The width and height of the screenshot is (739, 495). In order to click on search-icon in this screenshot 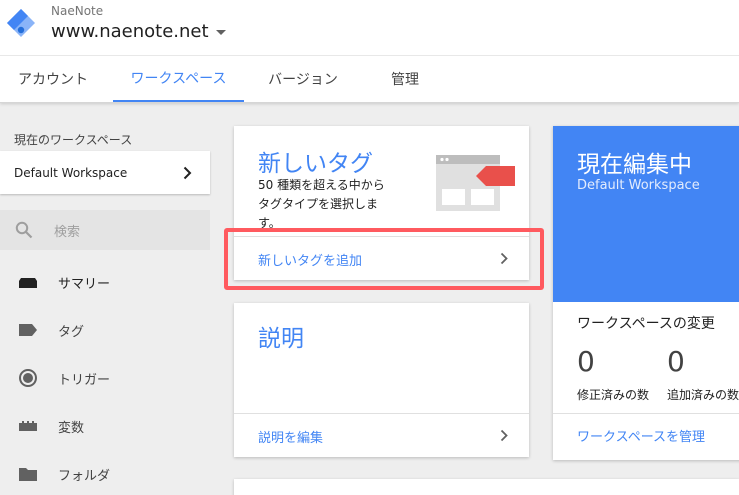, I will do `click(24, 230)`.